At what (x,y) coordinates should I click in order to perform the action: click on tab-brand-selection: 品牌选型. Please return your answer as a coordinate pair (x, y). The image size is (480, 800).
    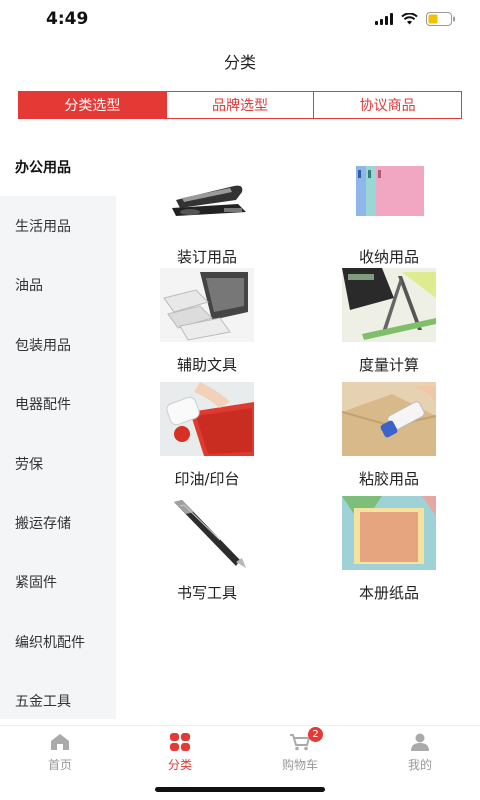
    Looking at the image, I should click on (241, 105).